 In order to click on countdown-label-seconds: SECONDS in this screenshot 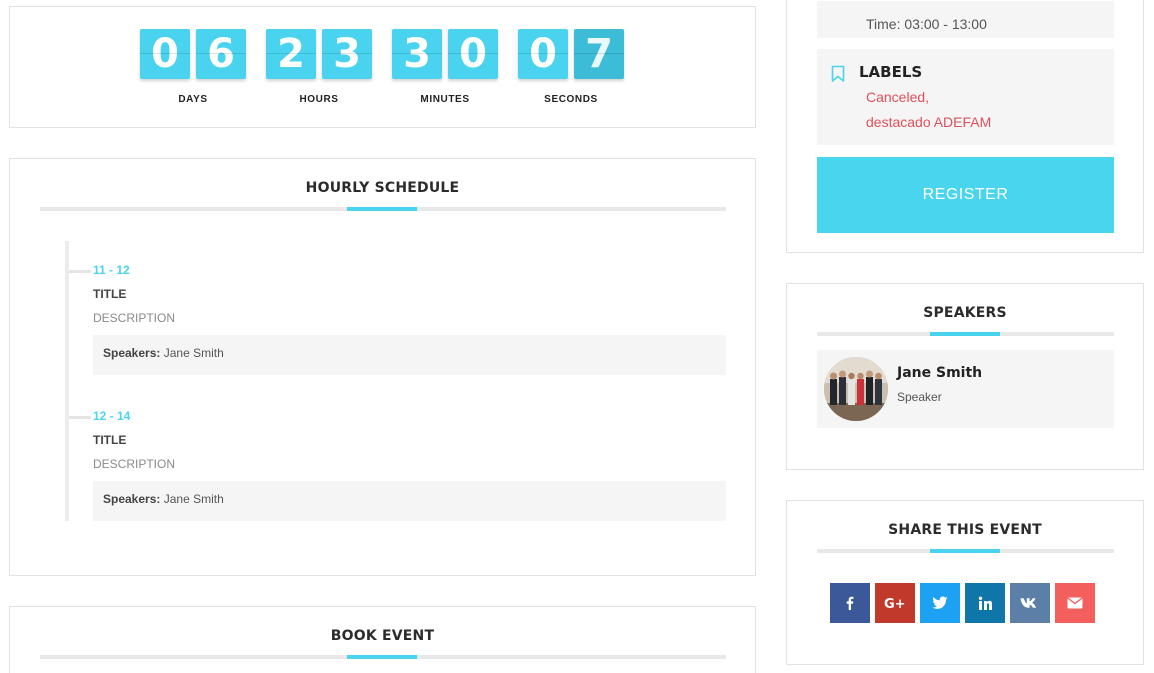, I will do `click(571, 99)`.